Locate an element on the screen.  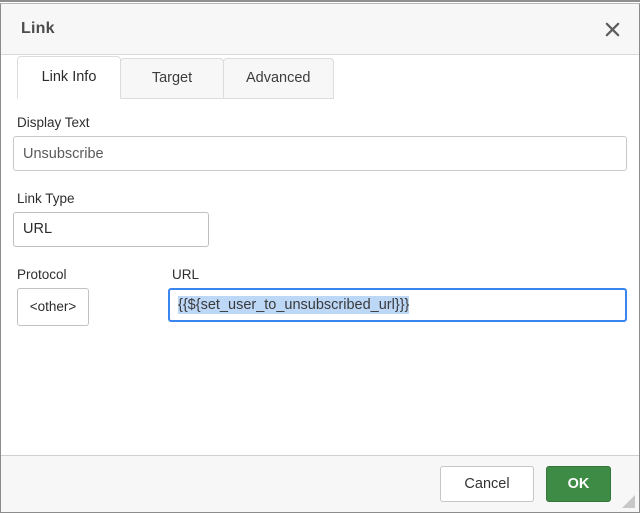
link-type-select: URL is located at coordinates (111, 229).